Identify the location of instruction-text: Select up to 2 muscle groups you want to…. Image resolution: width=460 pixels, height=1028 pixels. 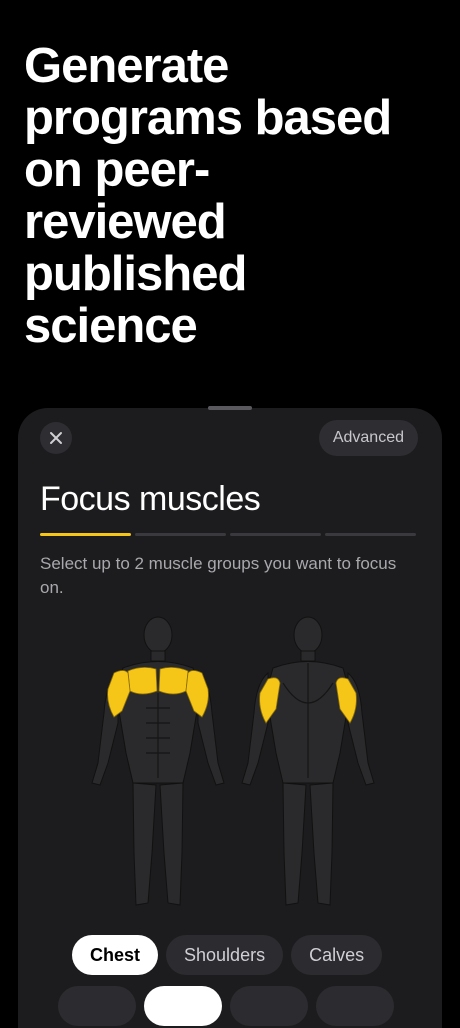
(218, 575).